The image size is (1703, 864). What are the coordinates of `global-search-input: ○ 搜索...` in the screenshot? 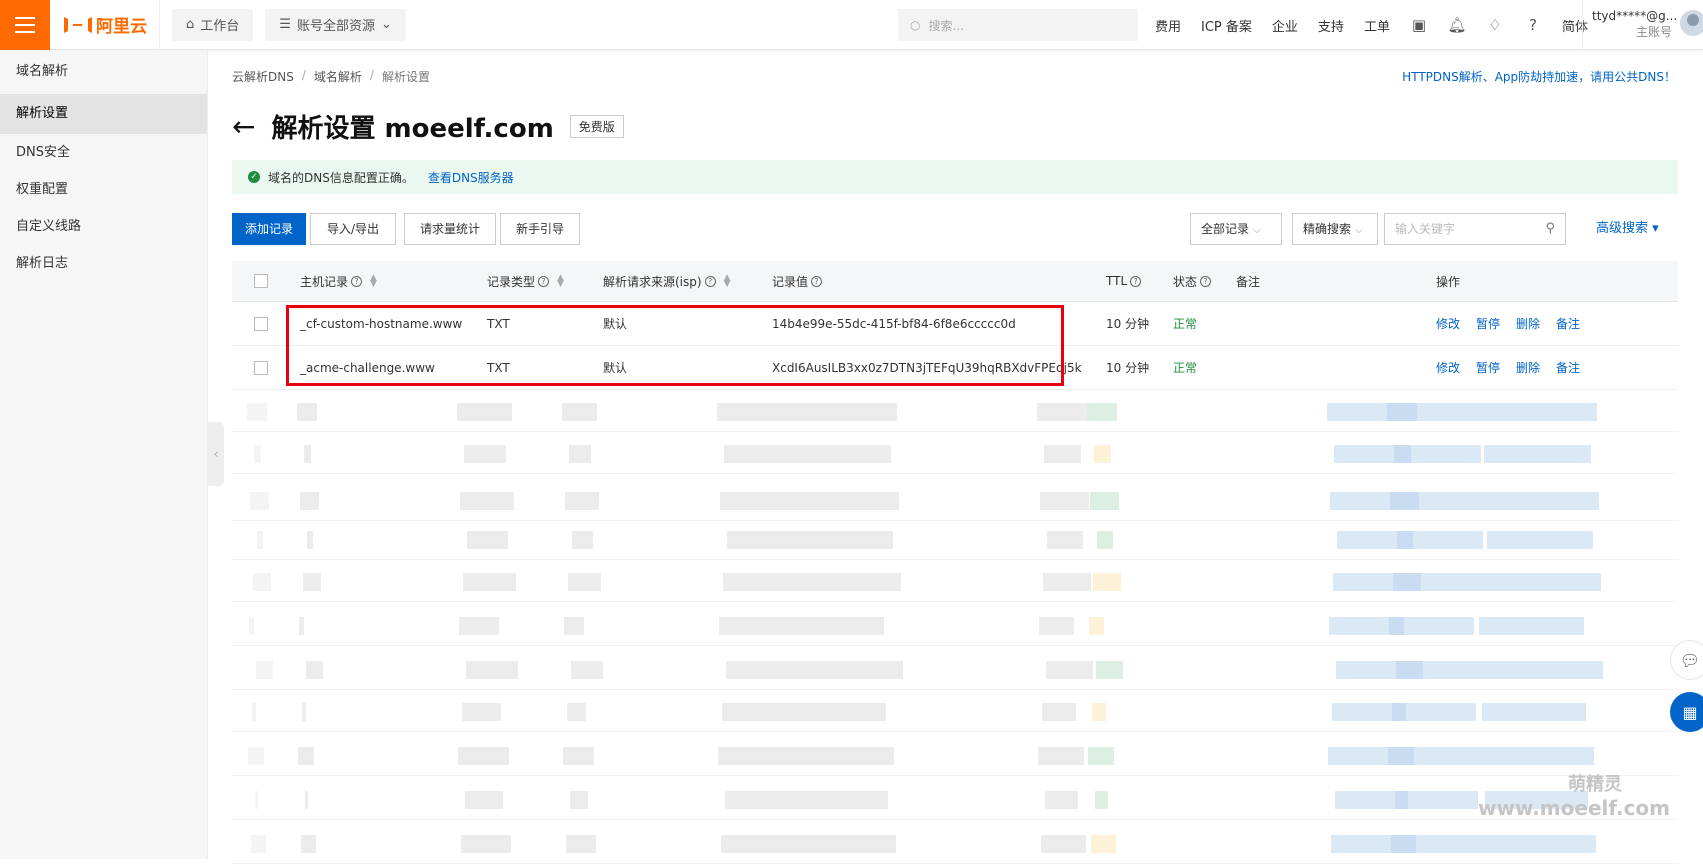 It's located at (1018, 25).